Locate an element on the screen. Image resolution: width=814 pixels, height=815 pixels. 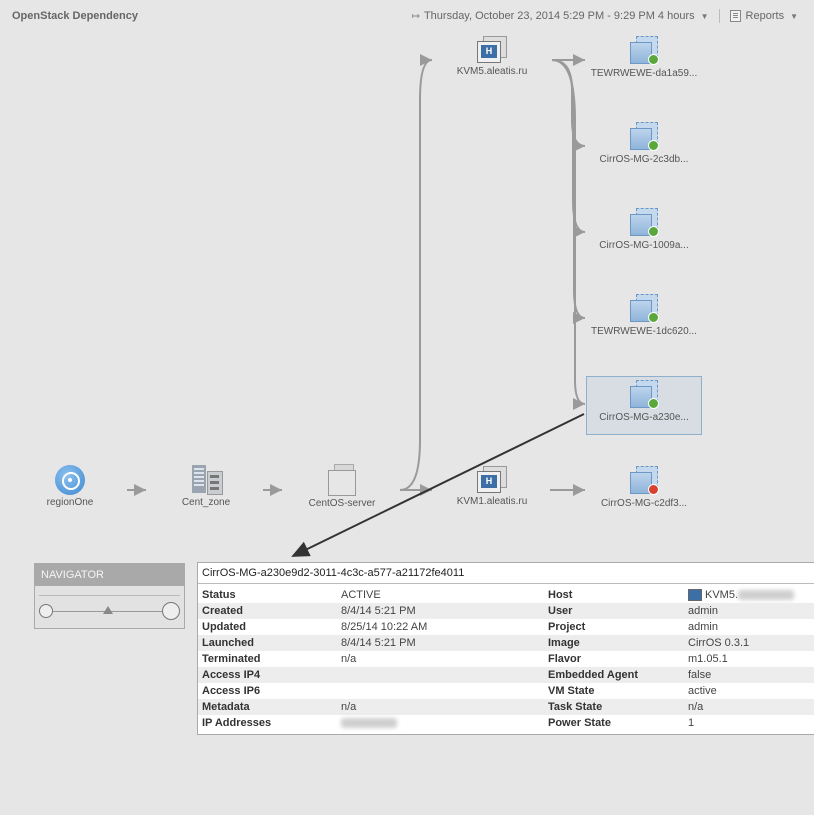
zoom-out-icon is located at coordinates (46, 611).